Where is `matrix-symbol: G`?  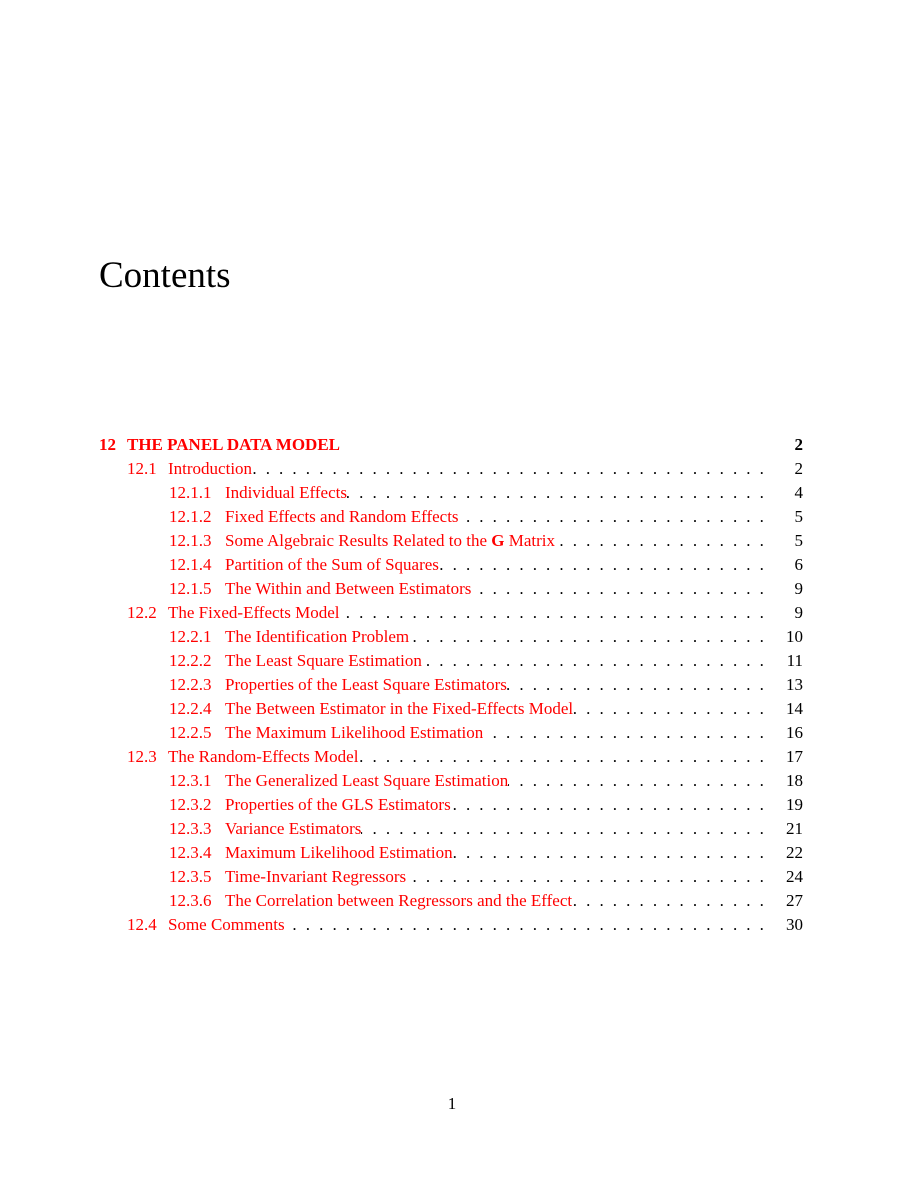
matrix-symbol: G is located at coordinates (498, 540).